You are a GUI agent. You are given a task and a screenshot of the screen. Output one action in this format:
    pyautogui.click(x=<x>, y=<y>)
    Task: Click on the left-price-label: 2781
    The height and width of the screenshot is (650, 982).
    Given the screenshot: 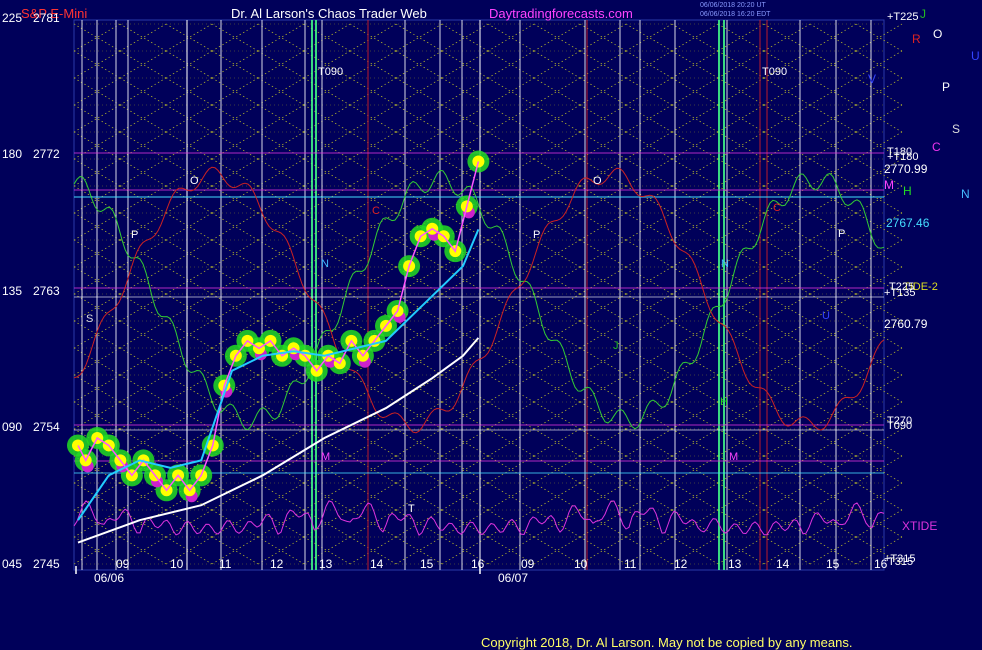 What is the action you would take?
    pyautogui.click(x=46, y=18)
    